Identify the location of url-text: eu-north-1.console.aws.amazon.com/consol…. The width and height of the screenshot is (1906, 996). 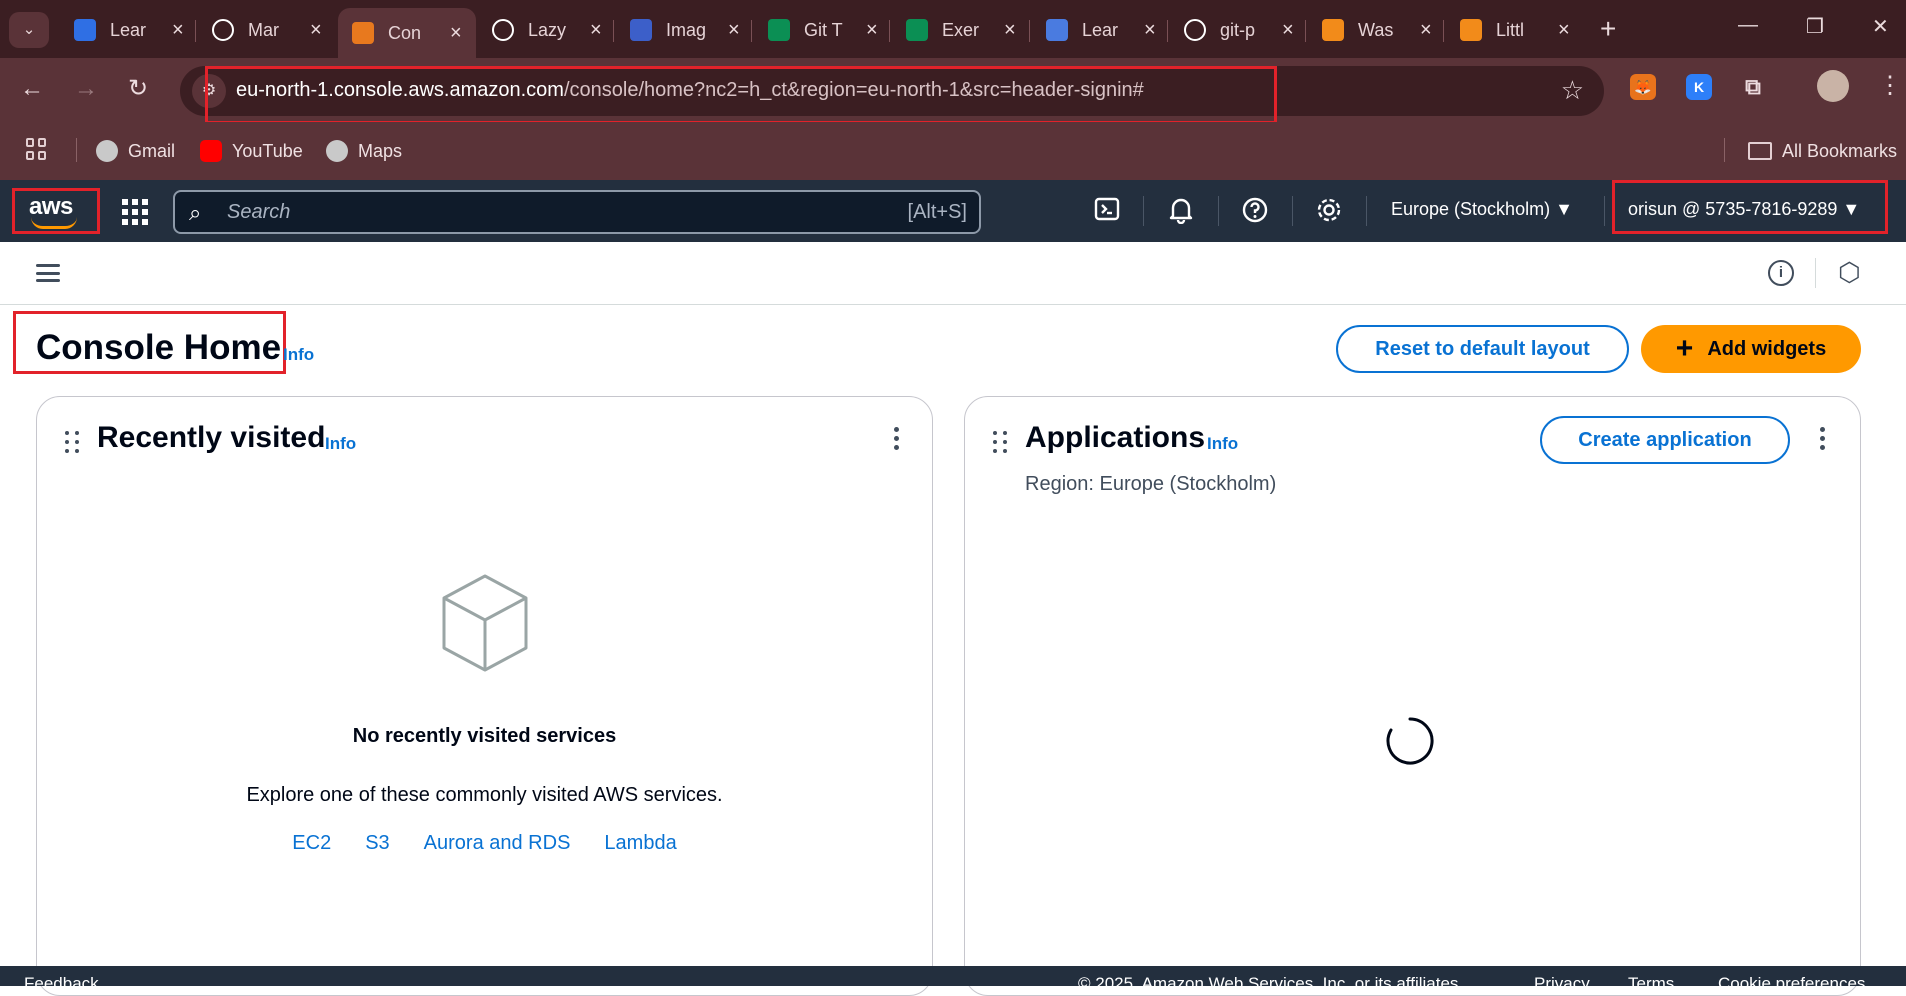
(690, 90).